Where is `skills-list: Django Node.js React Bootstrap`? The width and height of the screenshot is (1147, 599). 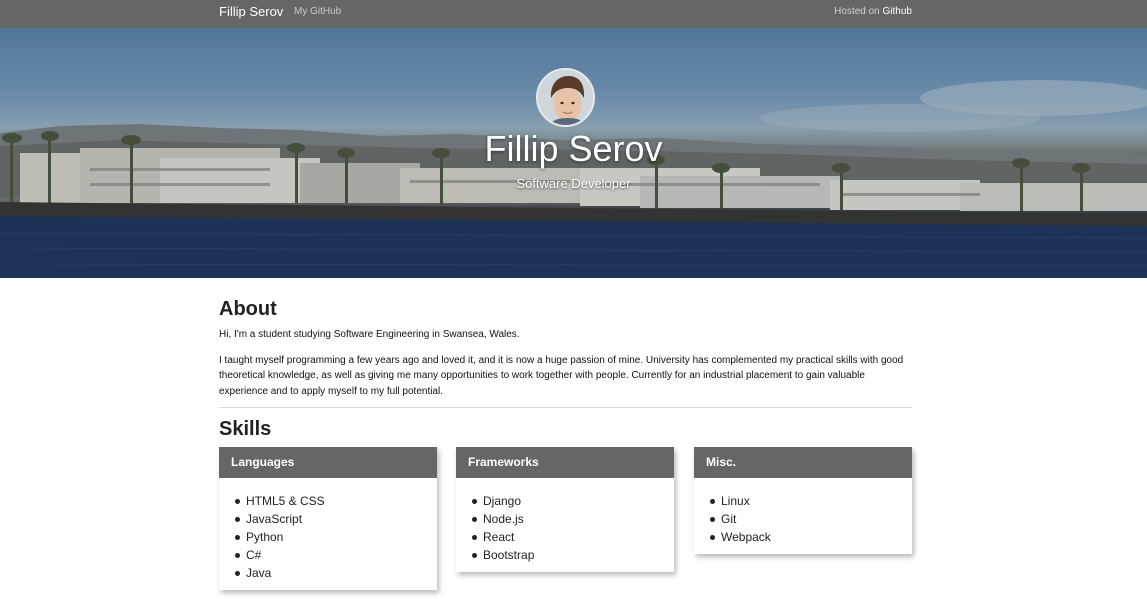
skills-list: Django Node.js React Bootstrap is located at coordinates (565, 525).